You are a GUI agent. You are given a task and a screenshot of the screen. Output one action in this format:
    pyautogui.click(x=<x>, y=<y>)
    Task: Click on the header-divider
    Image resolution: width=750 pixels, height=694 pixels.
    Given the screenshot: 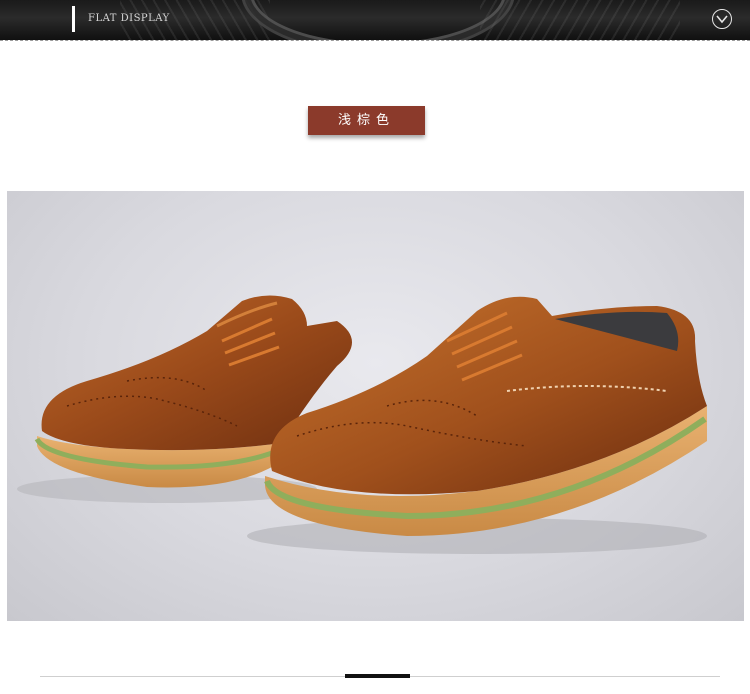 What is the action you would take?
    pyautogui.click(x=375, y=40)
    